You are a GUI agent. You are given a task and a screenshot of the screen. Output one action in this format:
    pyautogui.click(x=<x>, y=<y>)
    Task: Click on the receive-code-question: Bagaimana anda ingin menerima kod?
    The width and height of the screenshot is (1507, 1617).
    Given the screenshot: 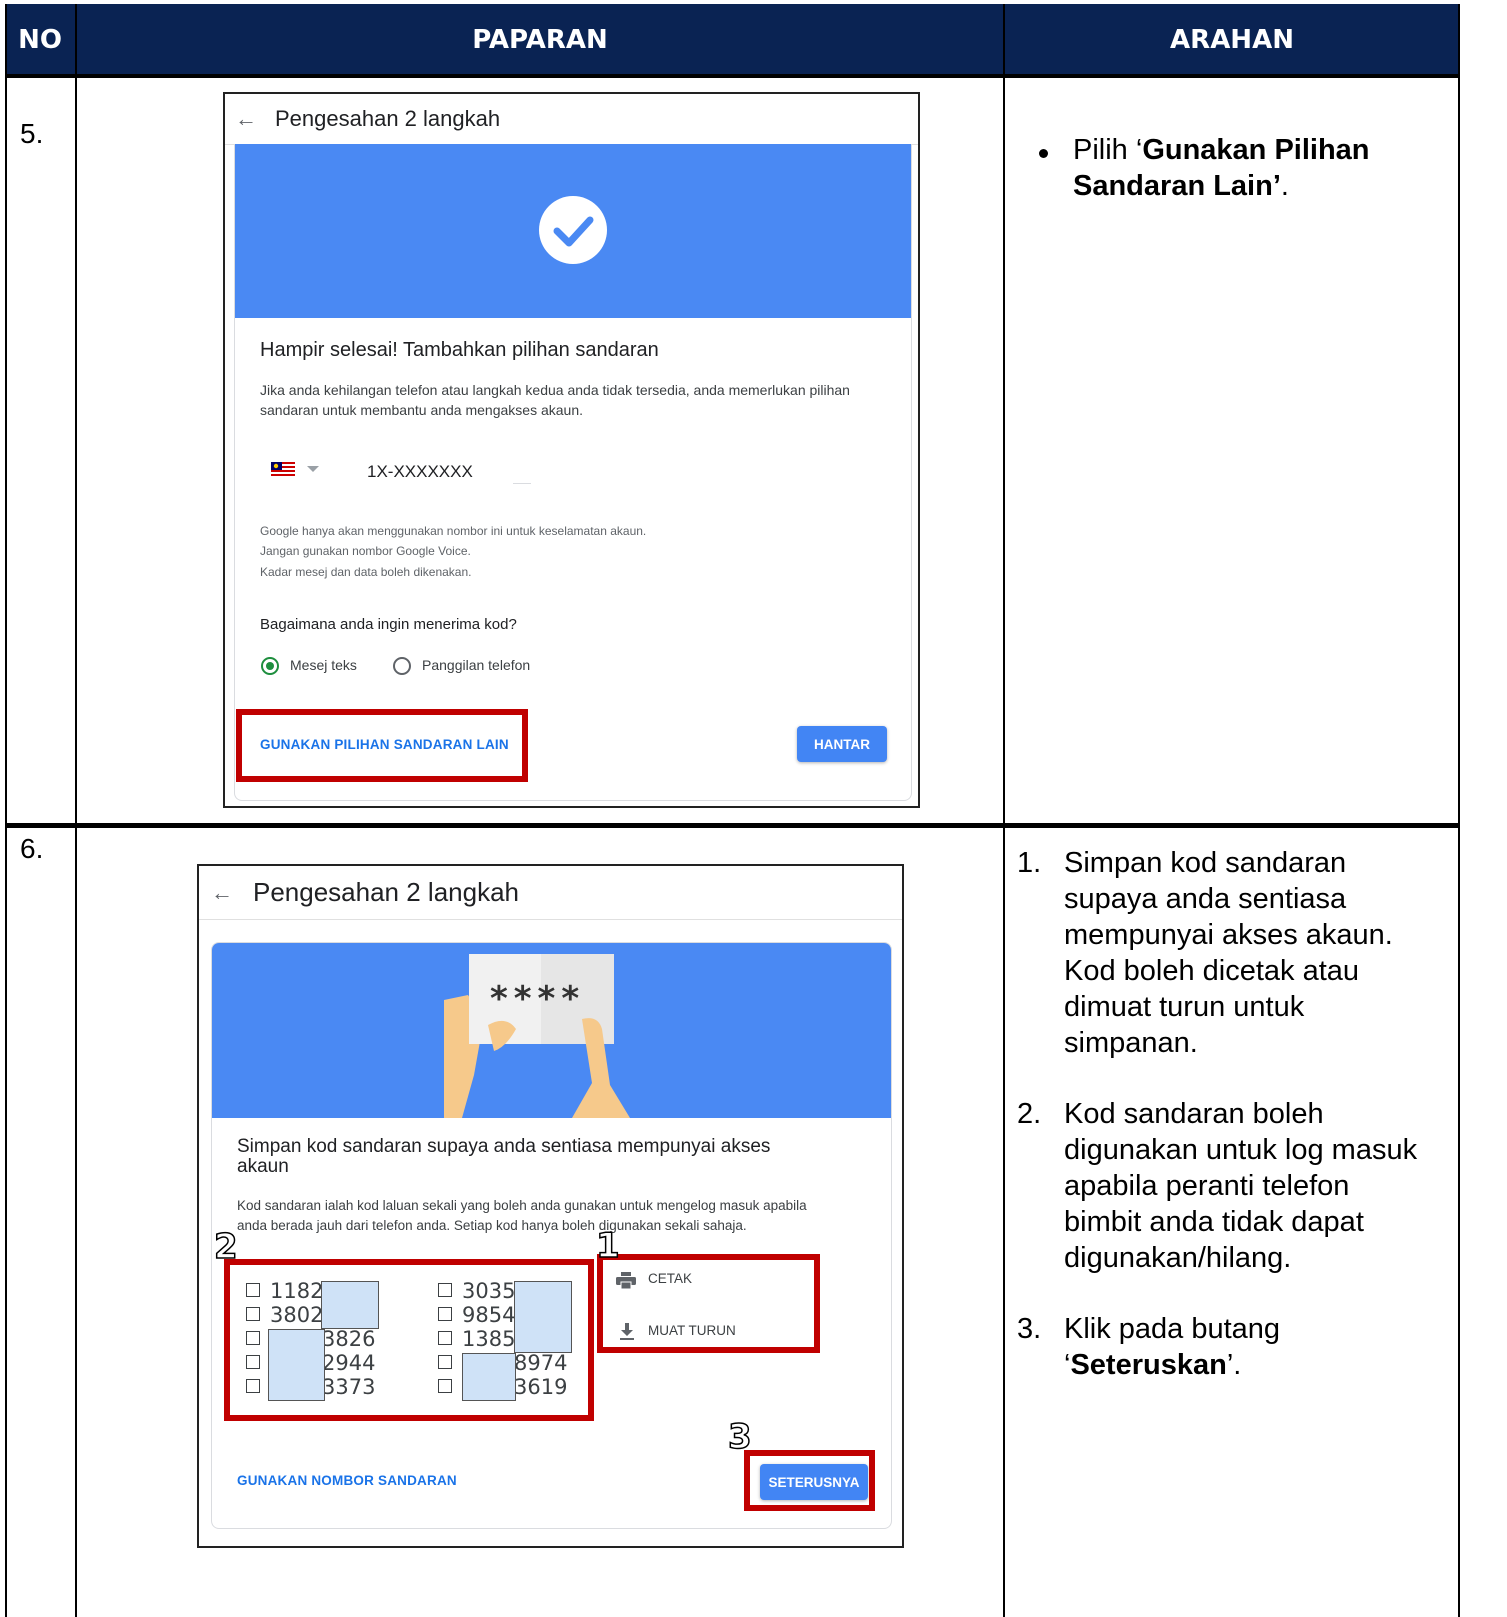 What is the action you would take?
    pyautogui.click(x=388, y=624)
    